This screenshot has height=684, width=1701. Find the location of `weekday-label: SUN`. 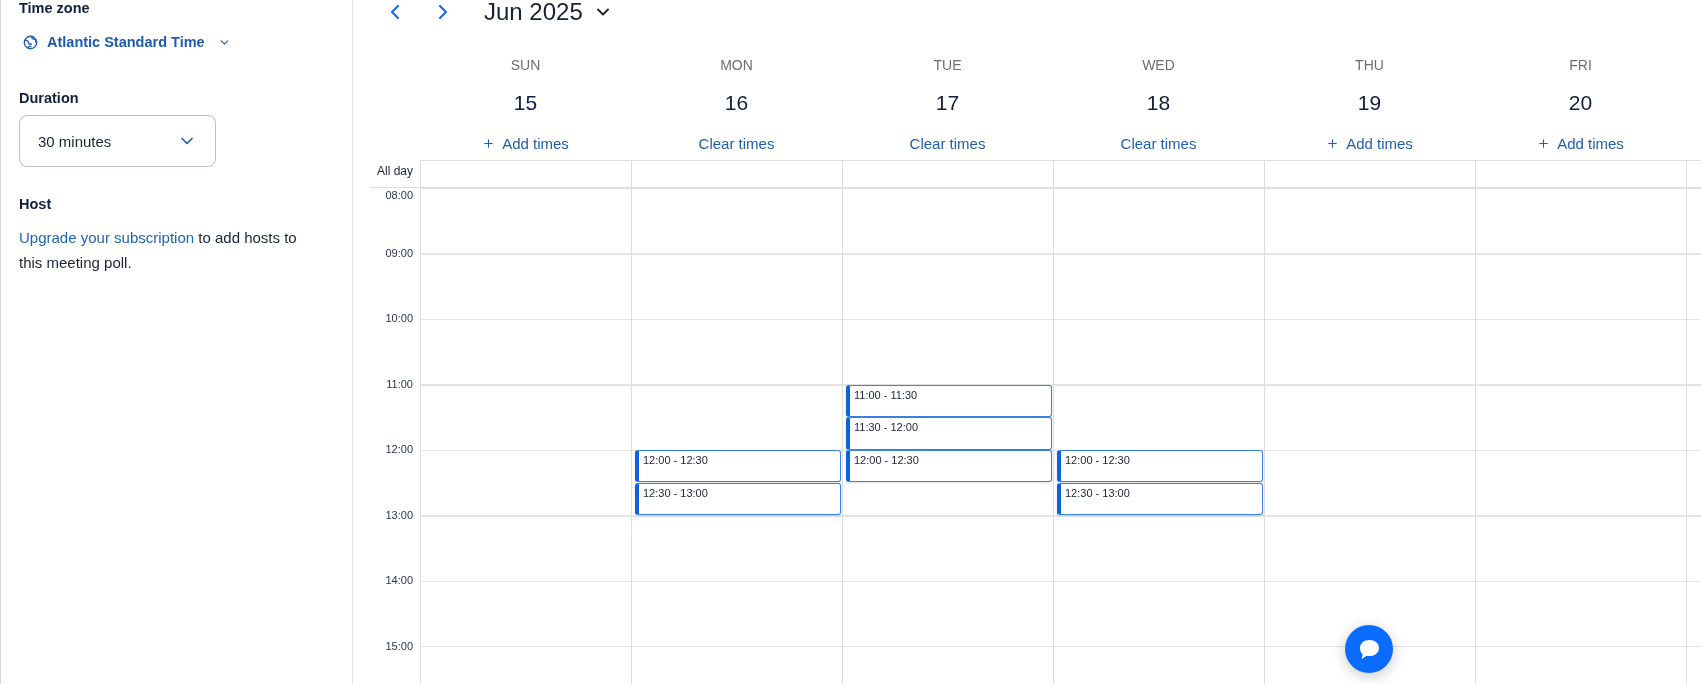

weekday-label: SUN is located at coordinates (525, 65).